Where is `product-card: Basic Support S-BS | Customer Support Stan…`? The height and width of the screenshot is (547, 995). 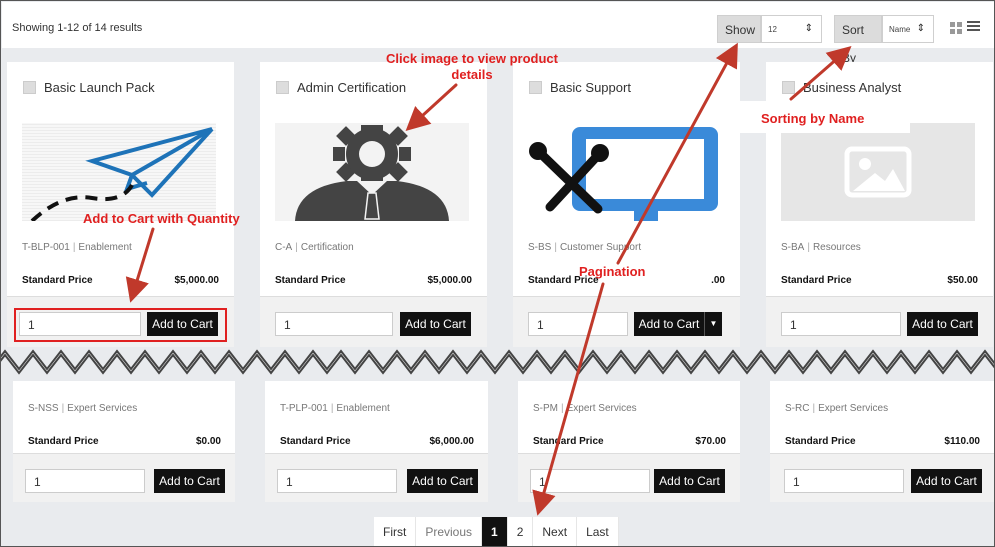 product-card: Basic Support S-BS | Customer Support Stan… is located at coordinates (626, 204).